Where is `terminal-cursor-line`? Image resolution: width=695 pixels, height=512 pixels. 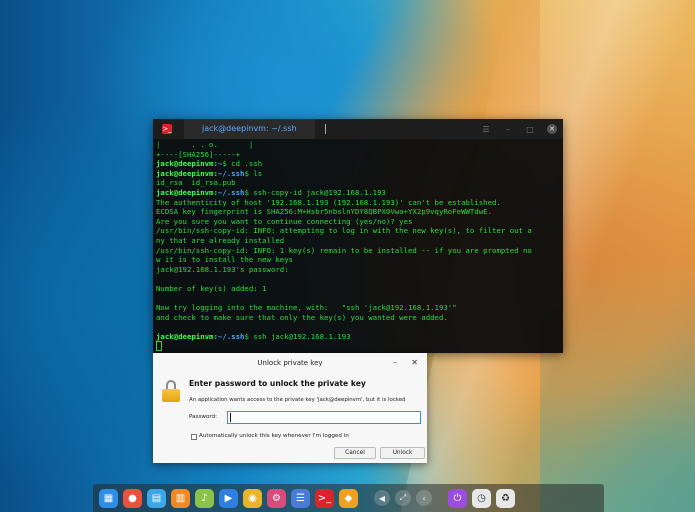 terminal-cursor-line is located at coordinates (358, 346).